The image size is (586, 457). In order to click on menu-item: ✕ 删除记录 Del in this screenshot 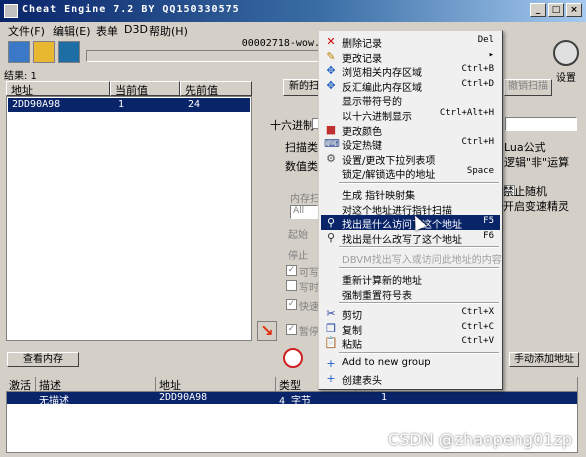, I will do `click(410, 42)`.